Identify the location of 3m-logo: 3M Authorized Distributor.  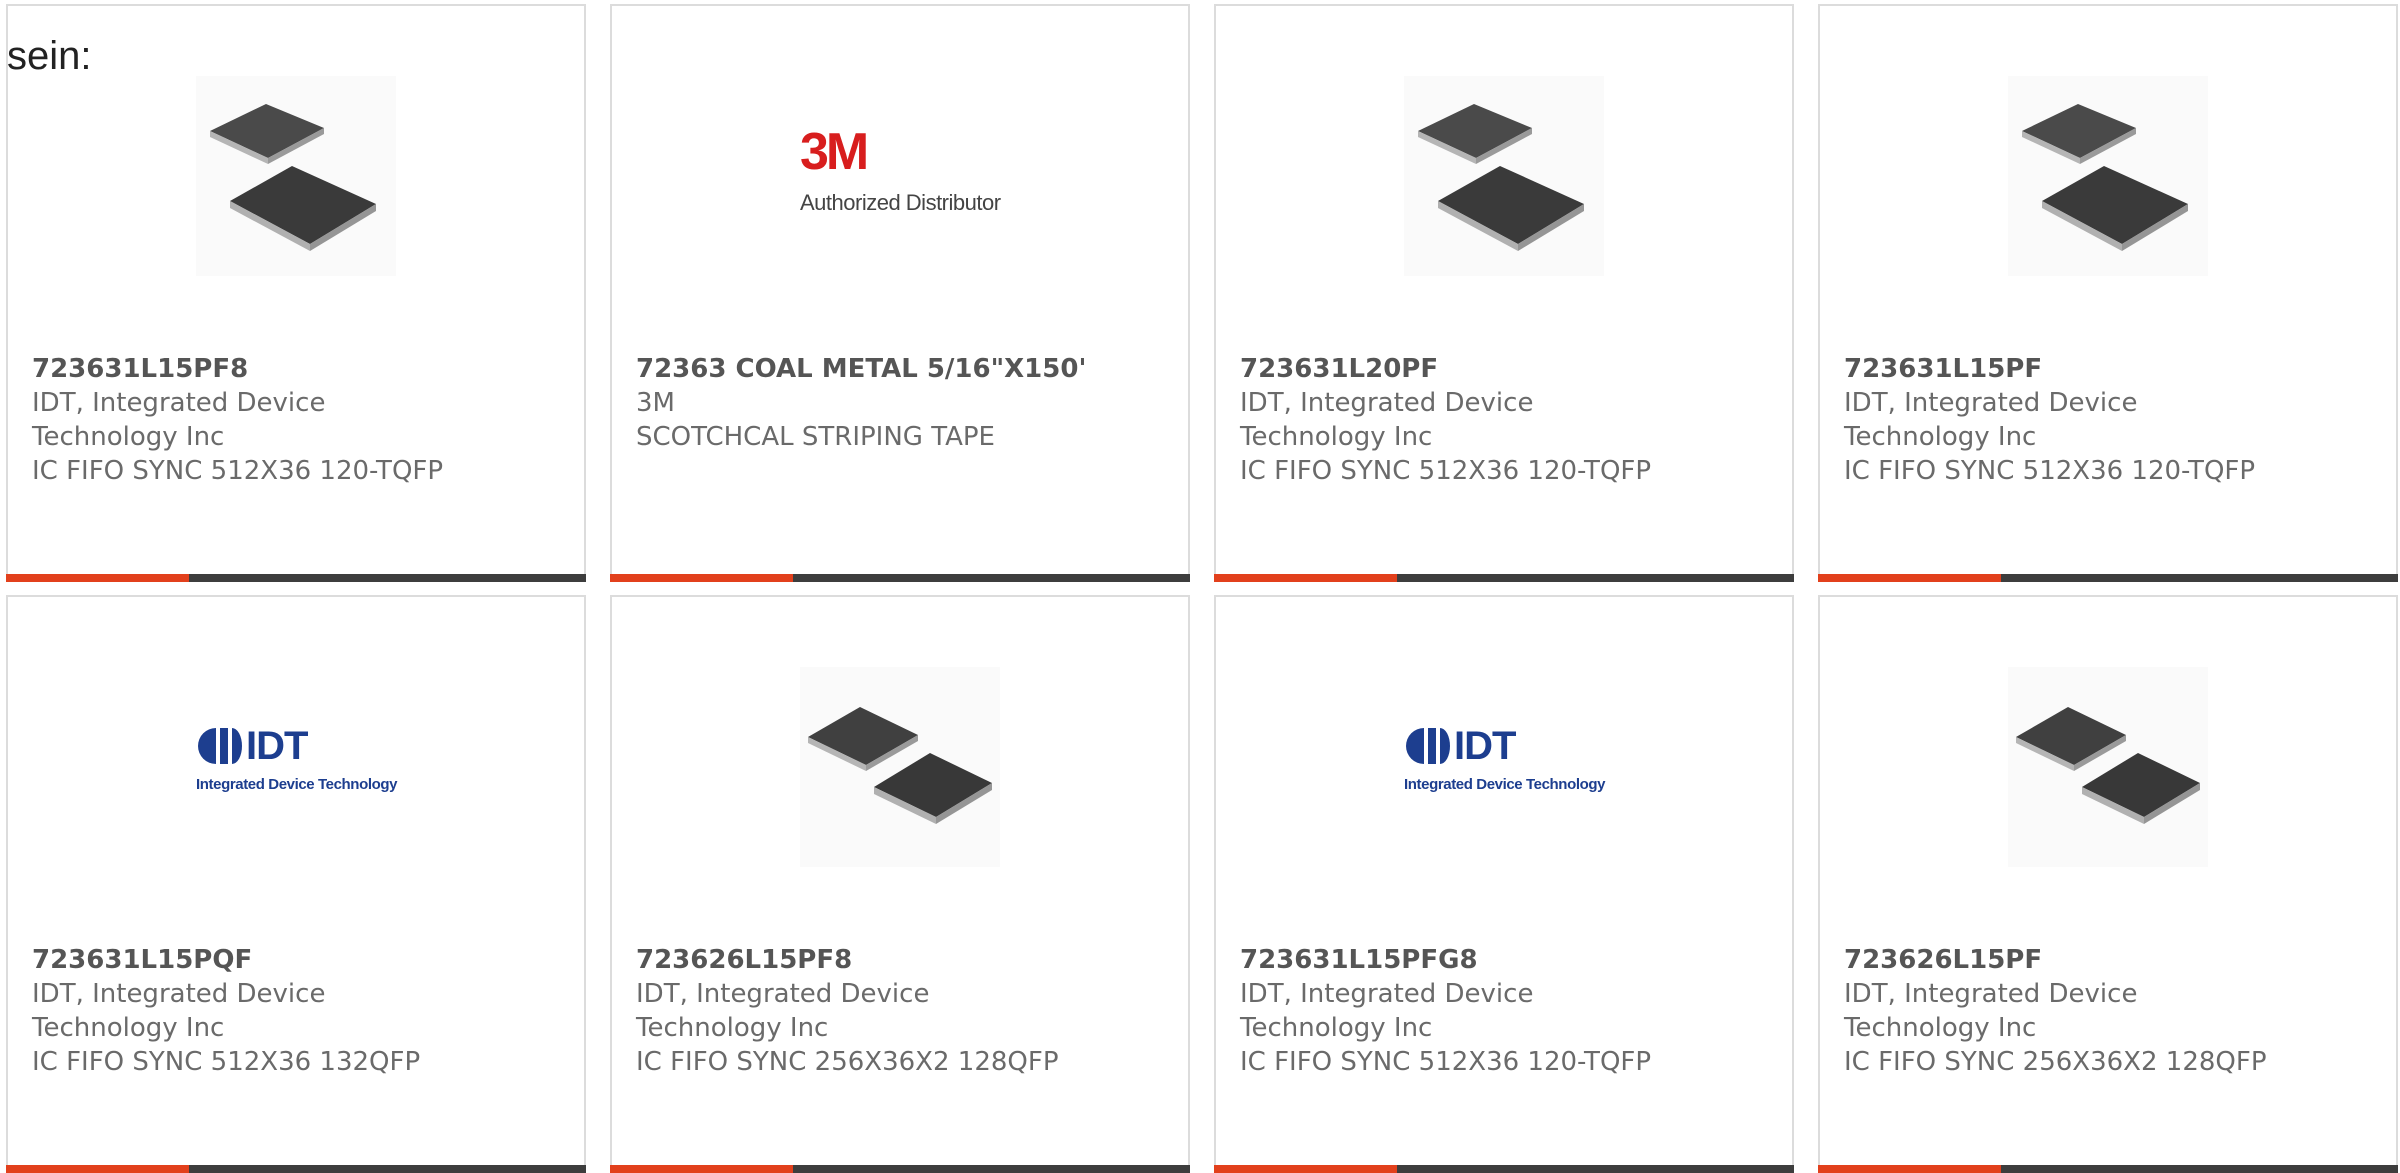
(900, 176).